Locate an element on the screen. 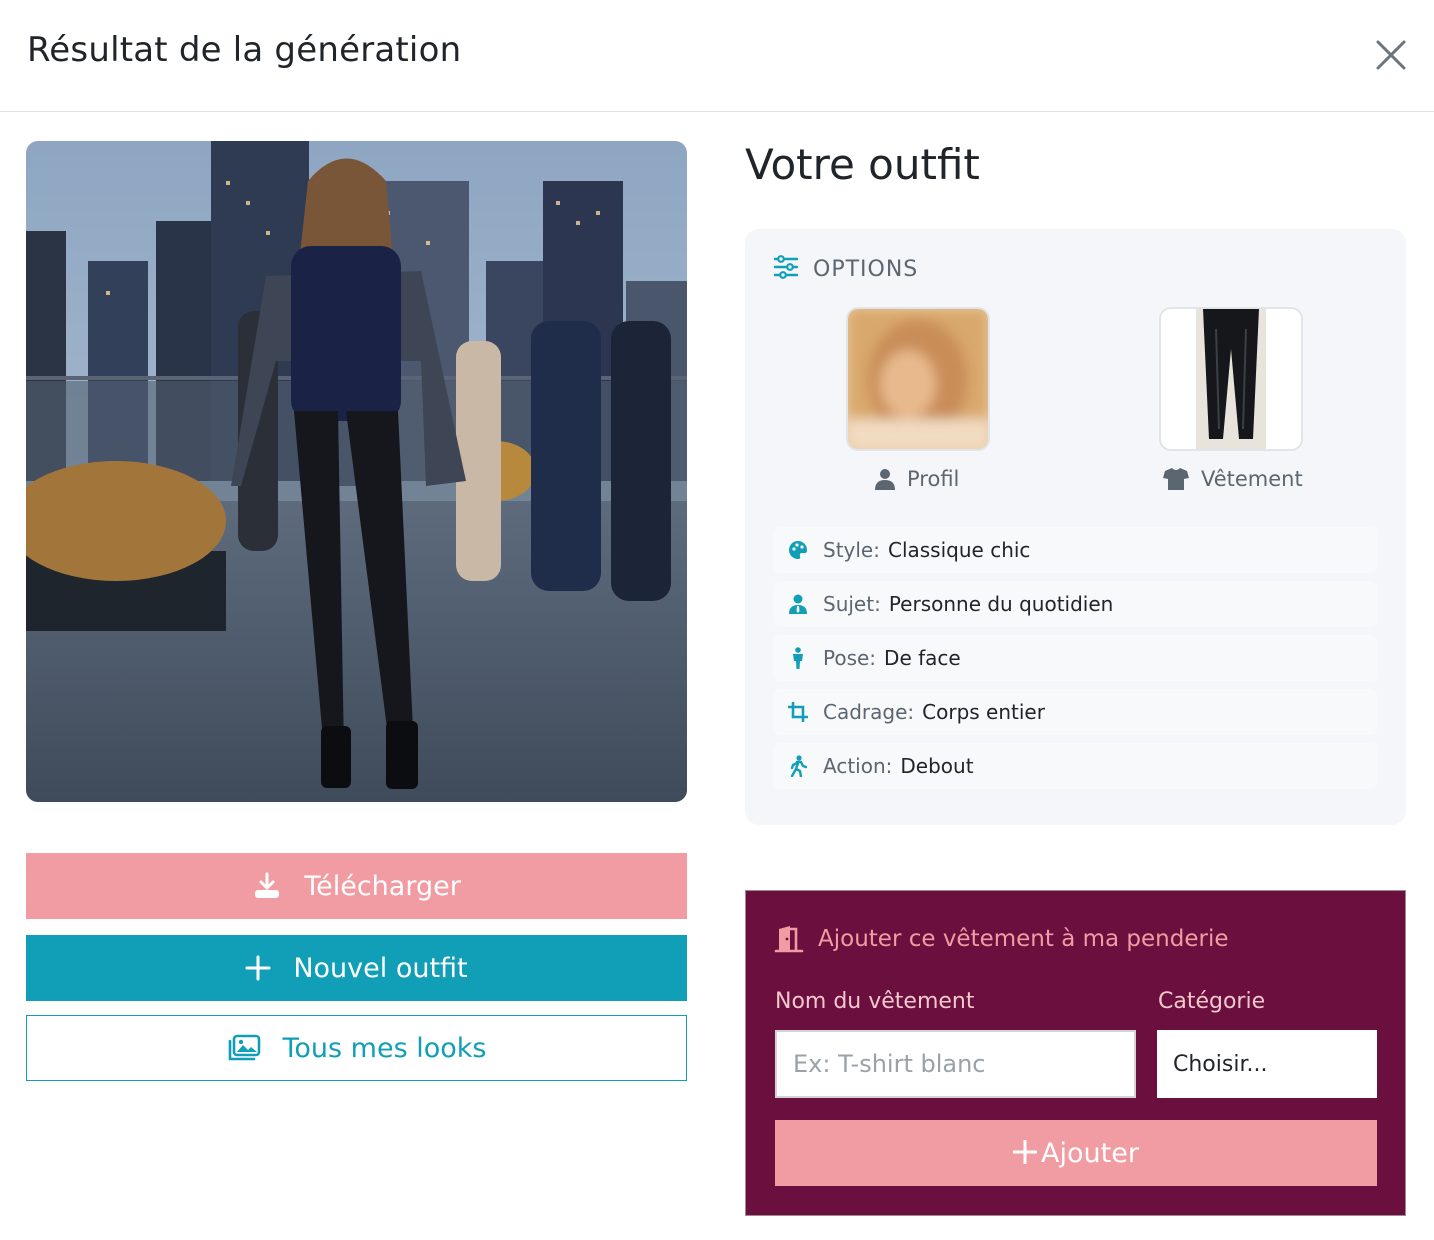 The height and width of the screenshot is (1240, 1434). option-action-value: Debout is located at coordinates (937, 766).